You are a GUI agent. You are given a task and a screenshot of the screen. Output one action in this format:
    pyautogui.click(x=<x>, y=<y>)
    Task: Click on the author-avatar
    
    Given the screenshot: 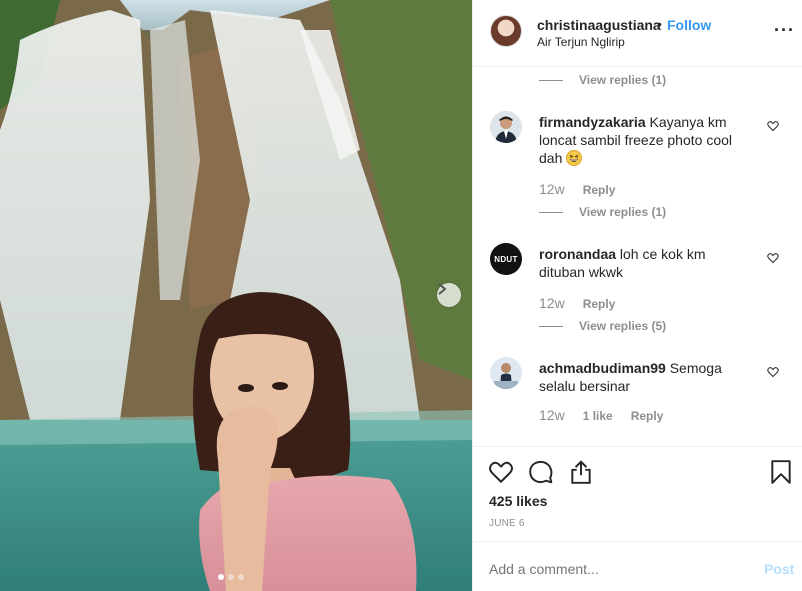 What is the action you would take?
    pyautogui.click(x=506, y=31)
    